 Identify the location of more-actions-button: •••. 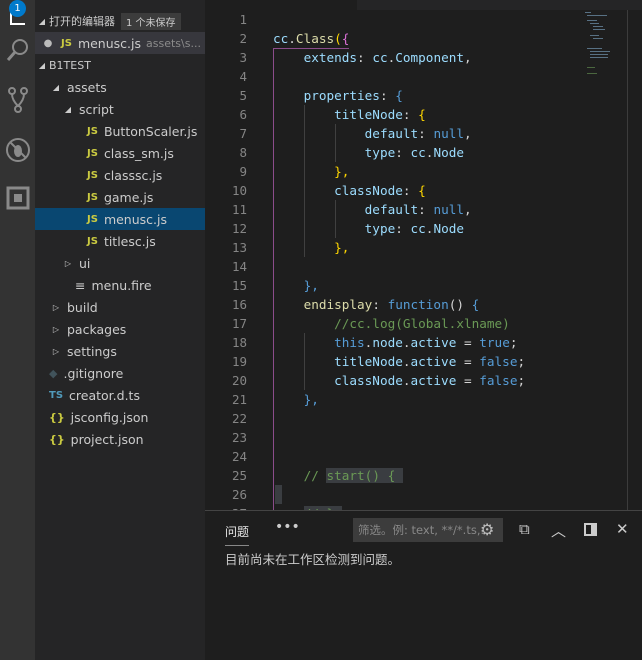
(287, 527).